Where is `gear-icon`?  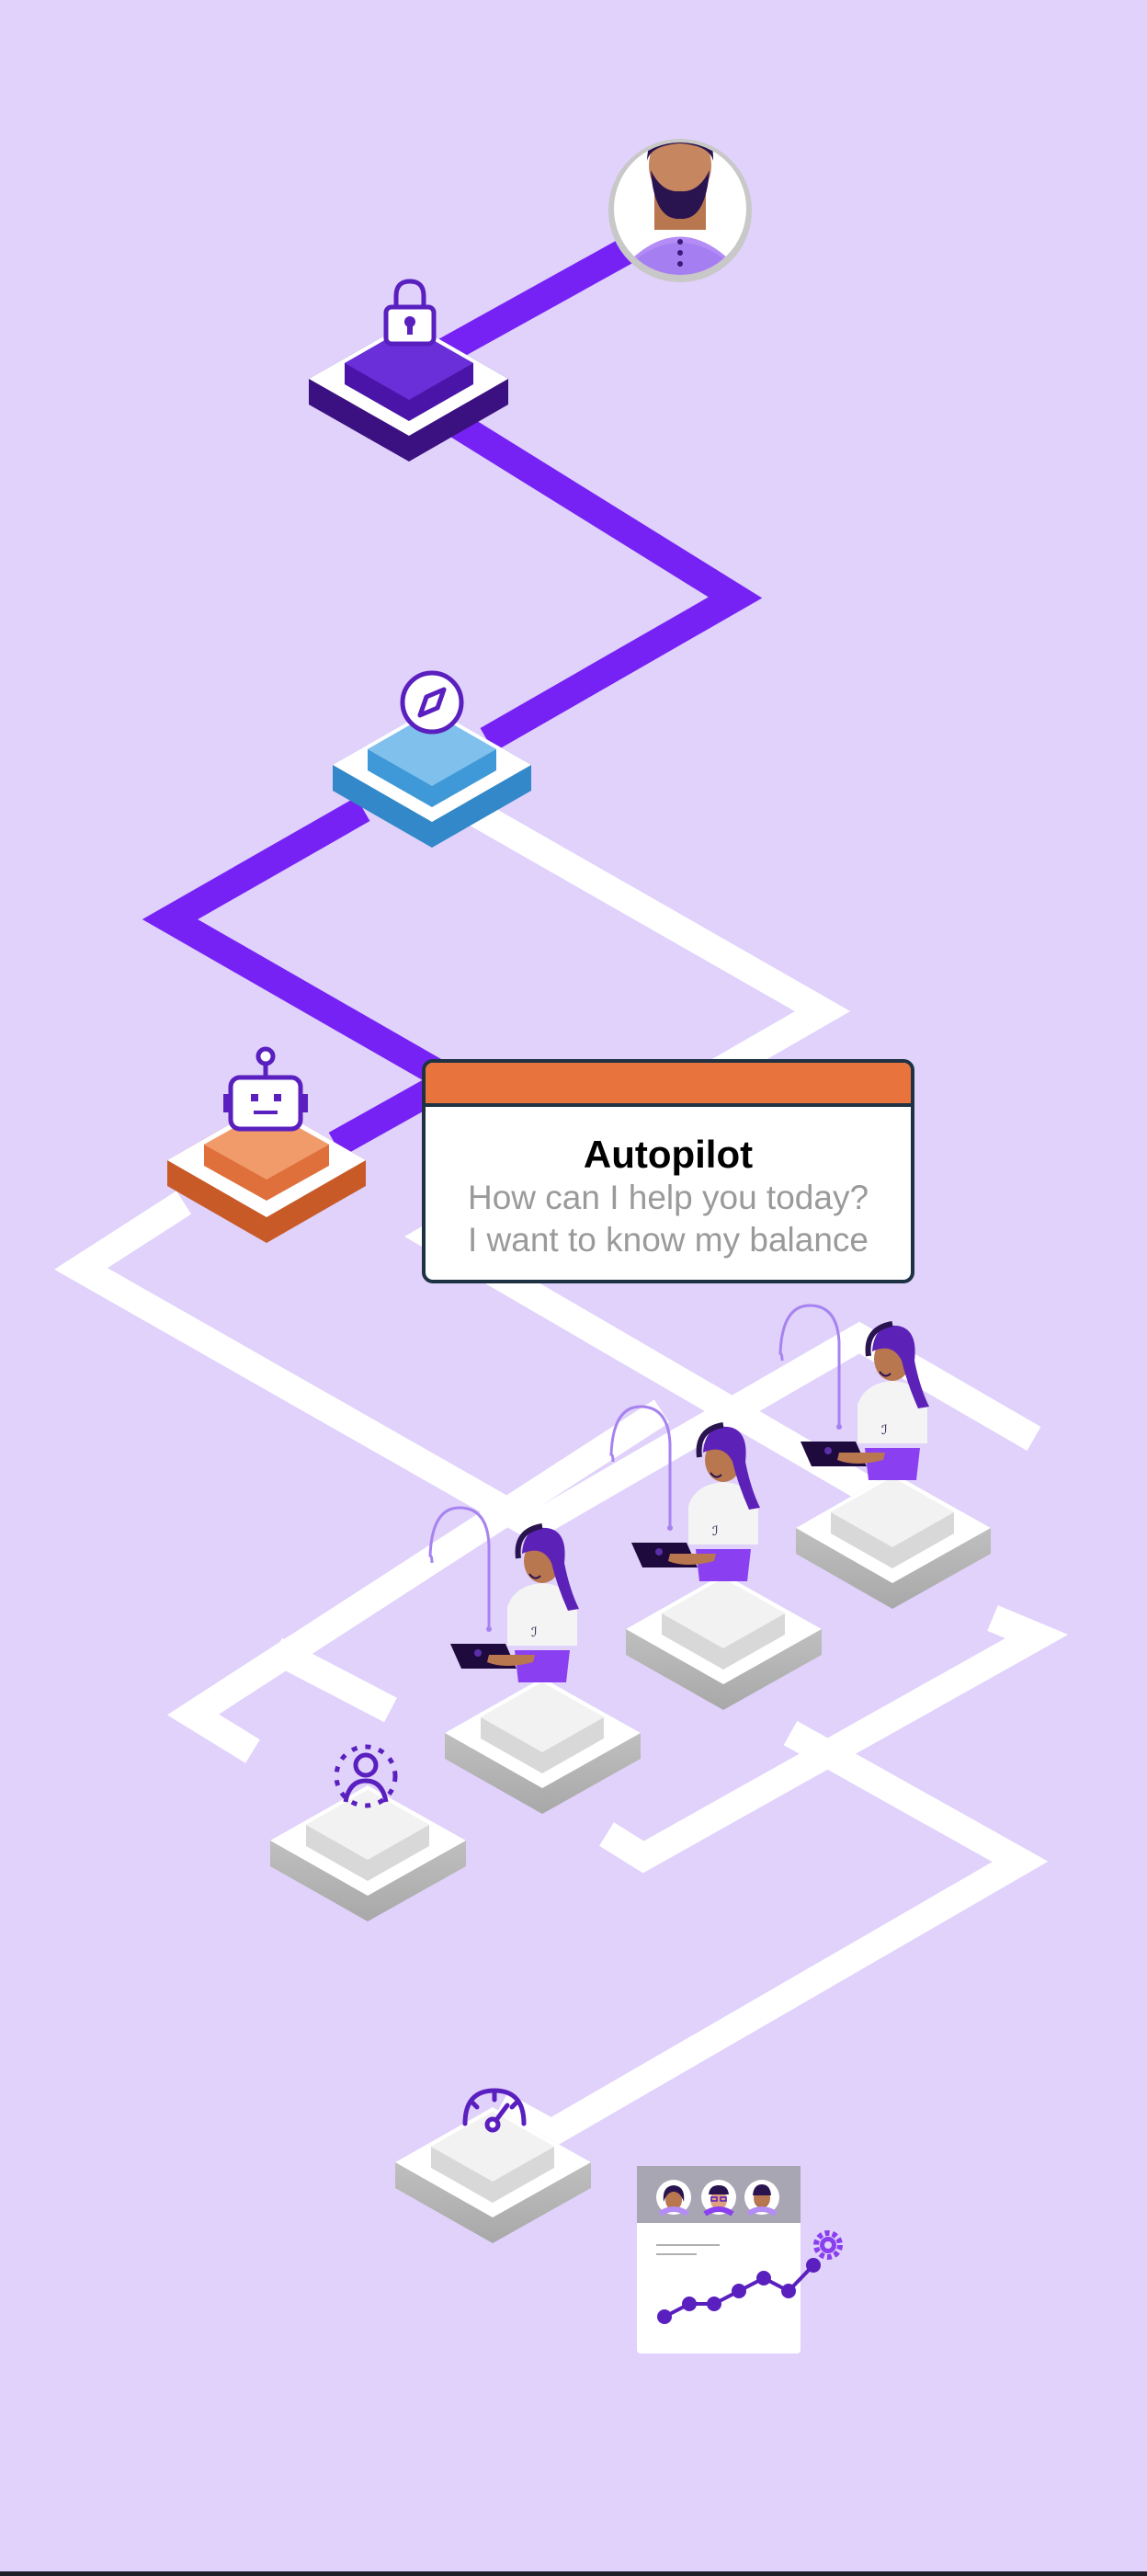 gear-icon is located at coordinates (828, 2245).